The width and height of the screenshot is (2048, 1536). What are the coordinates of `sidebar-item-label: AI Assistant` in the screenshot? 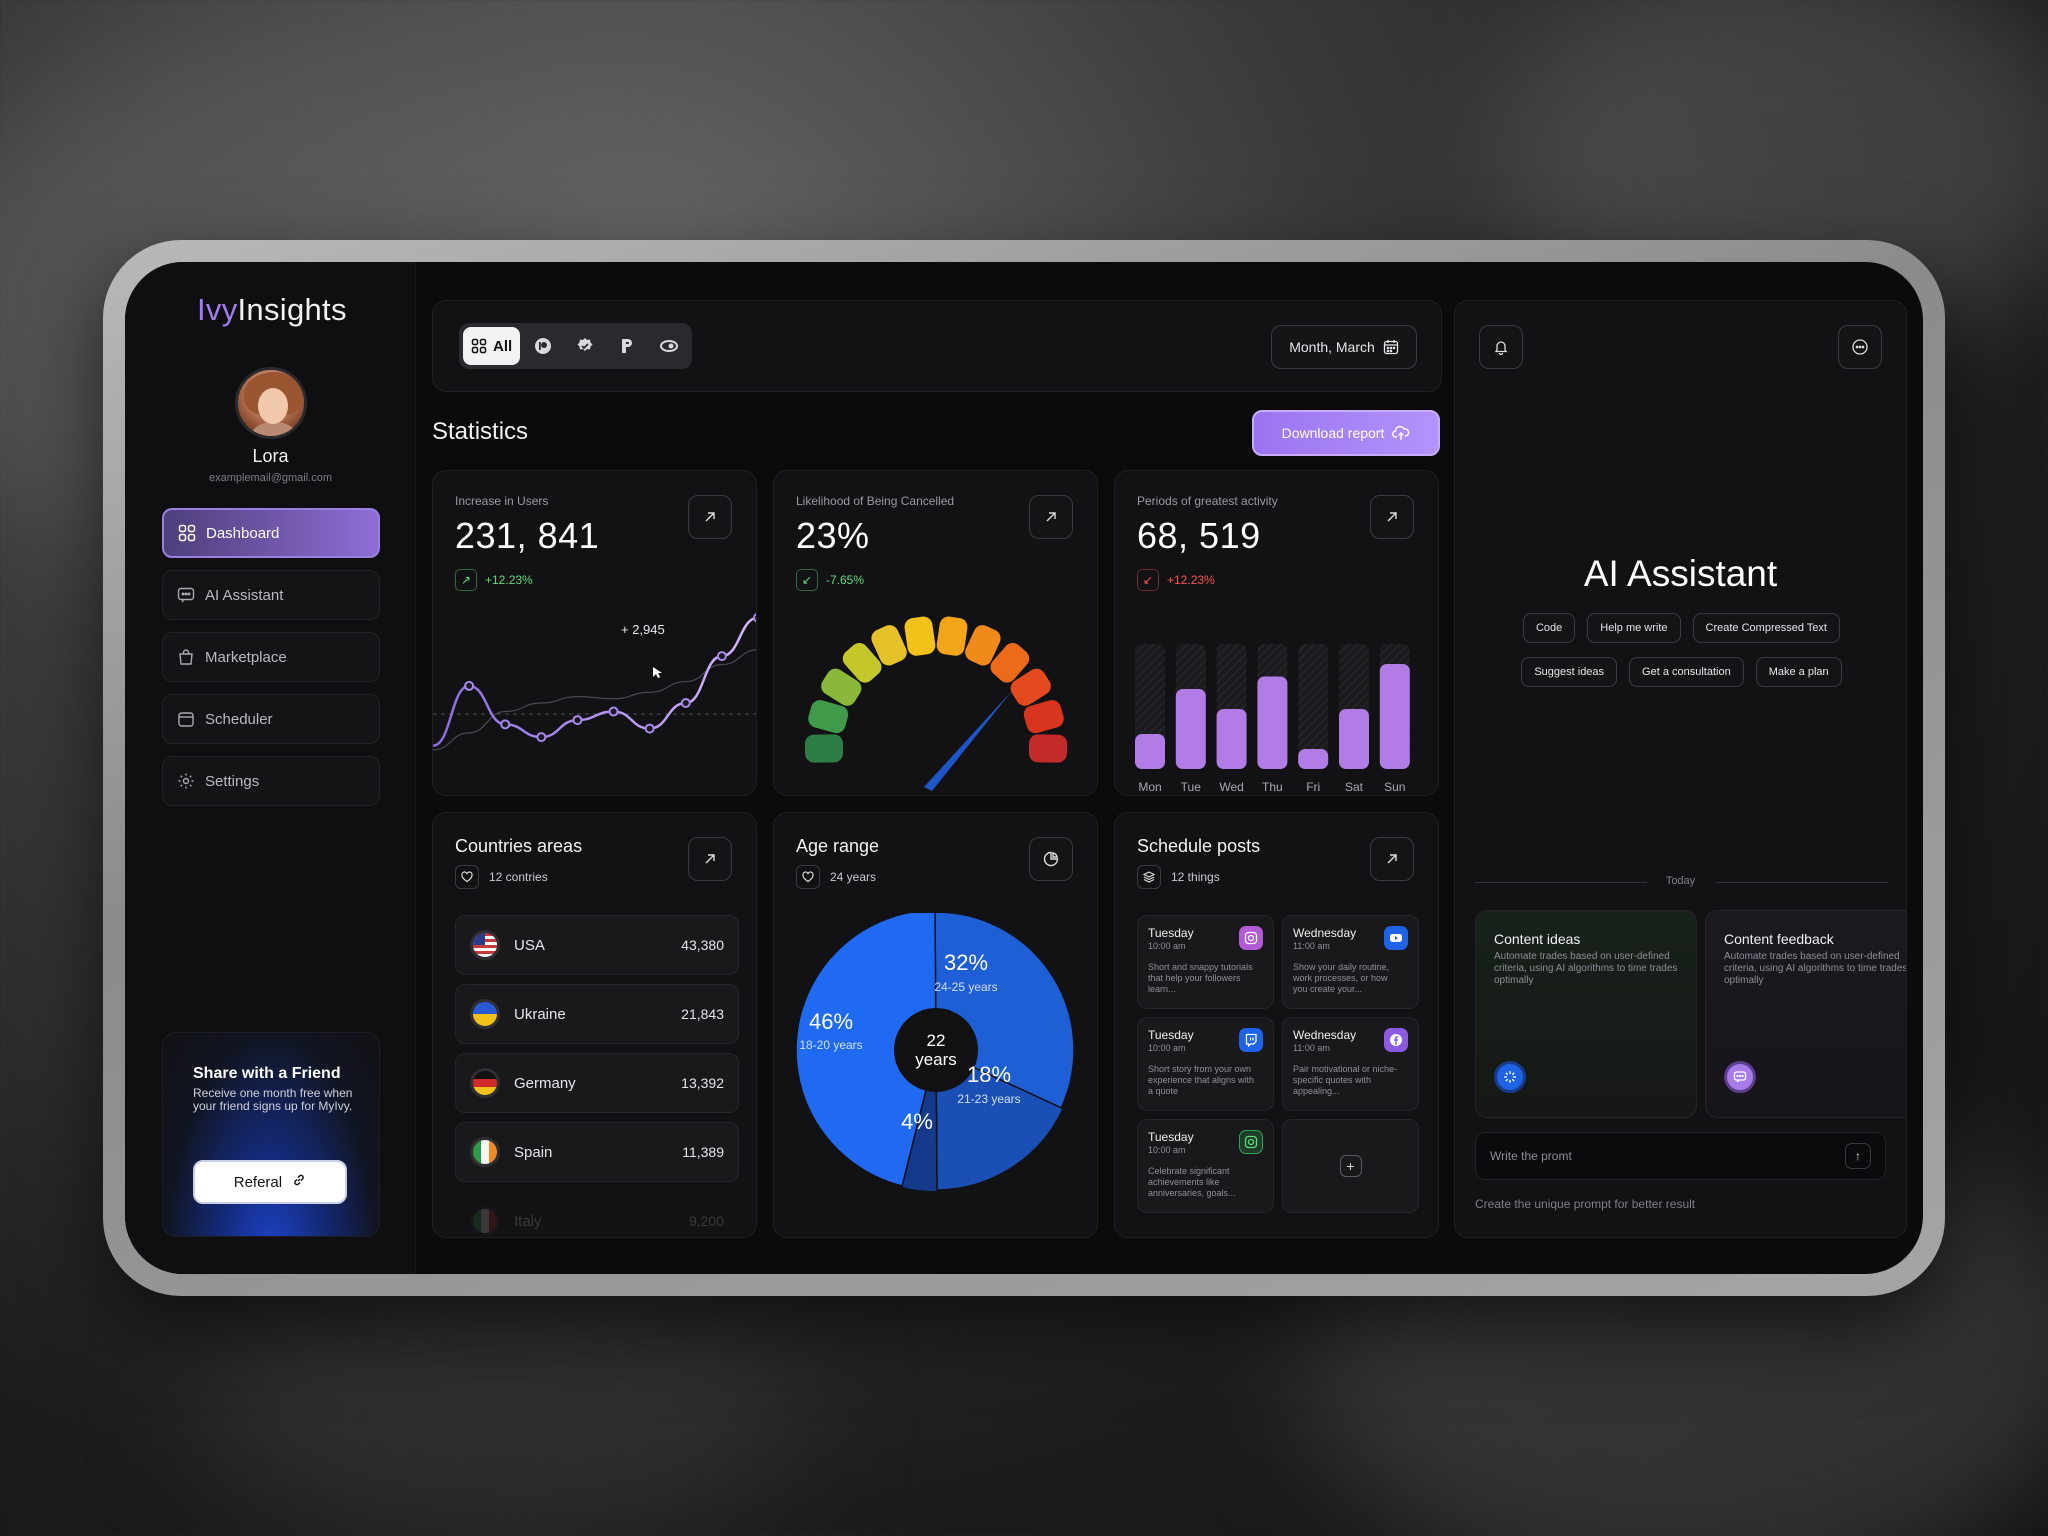 It's located at (244, 595).